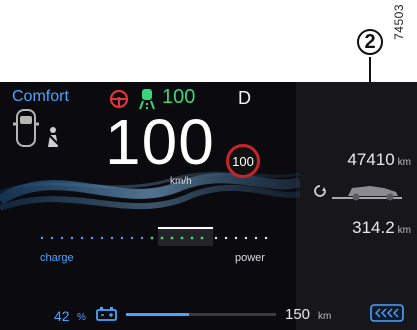  I want to click on reference-code: 74503, so click(399, 22).